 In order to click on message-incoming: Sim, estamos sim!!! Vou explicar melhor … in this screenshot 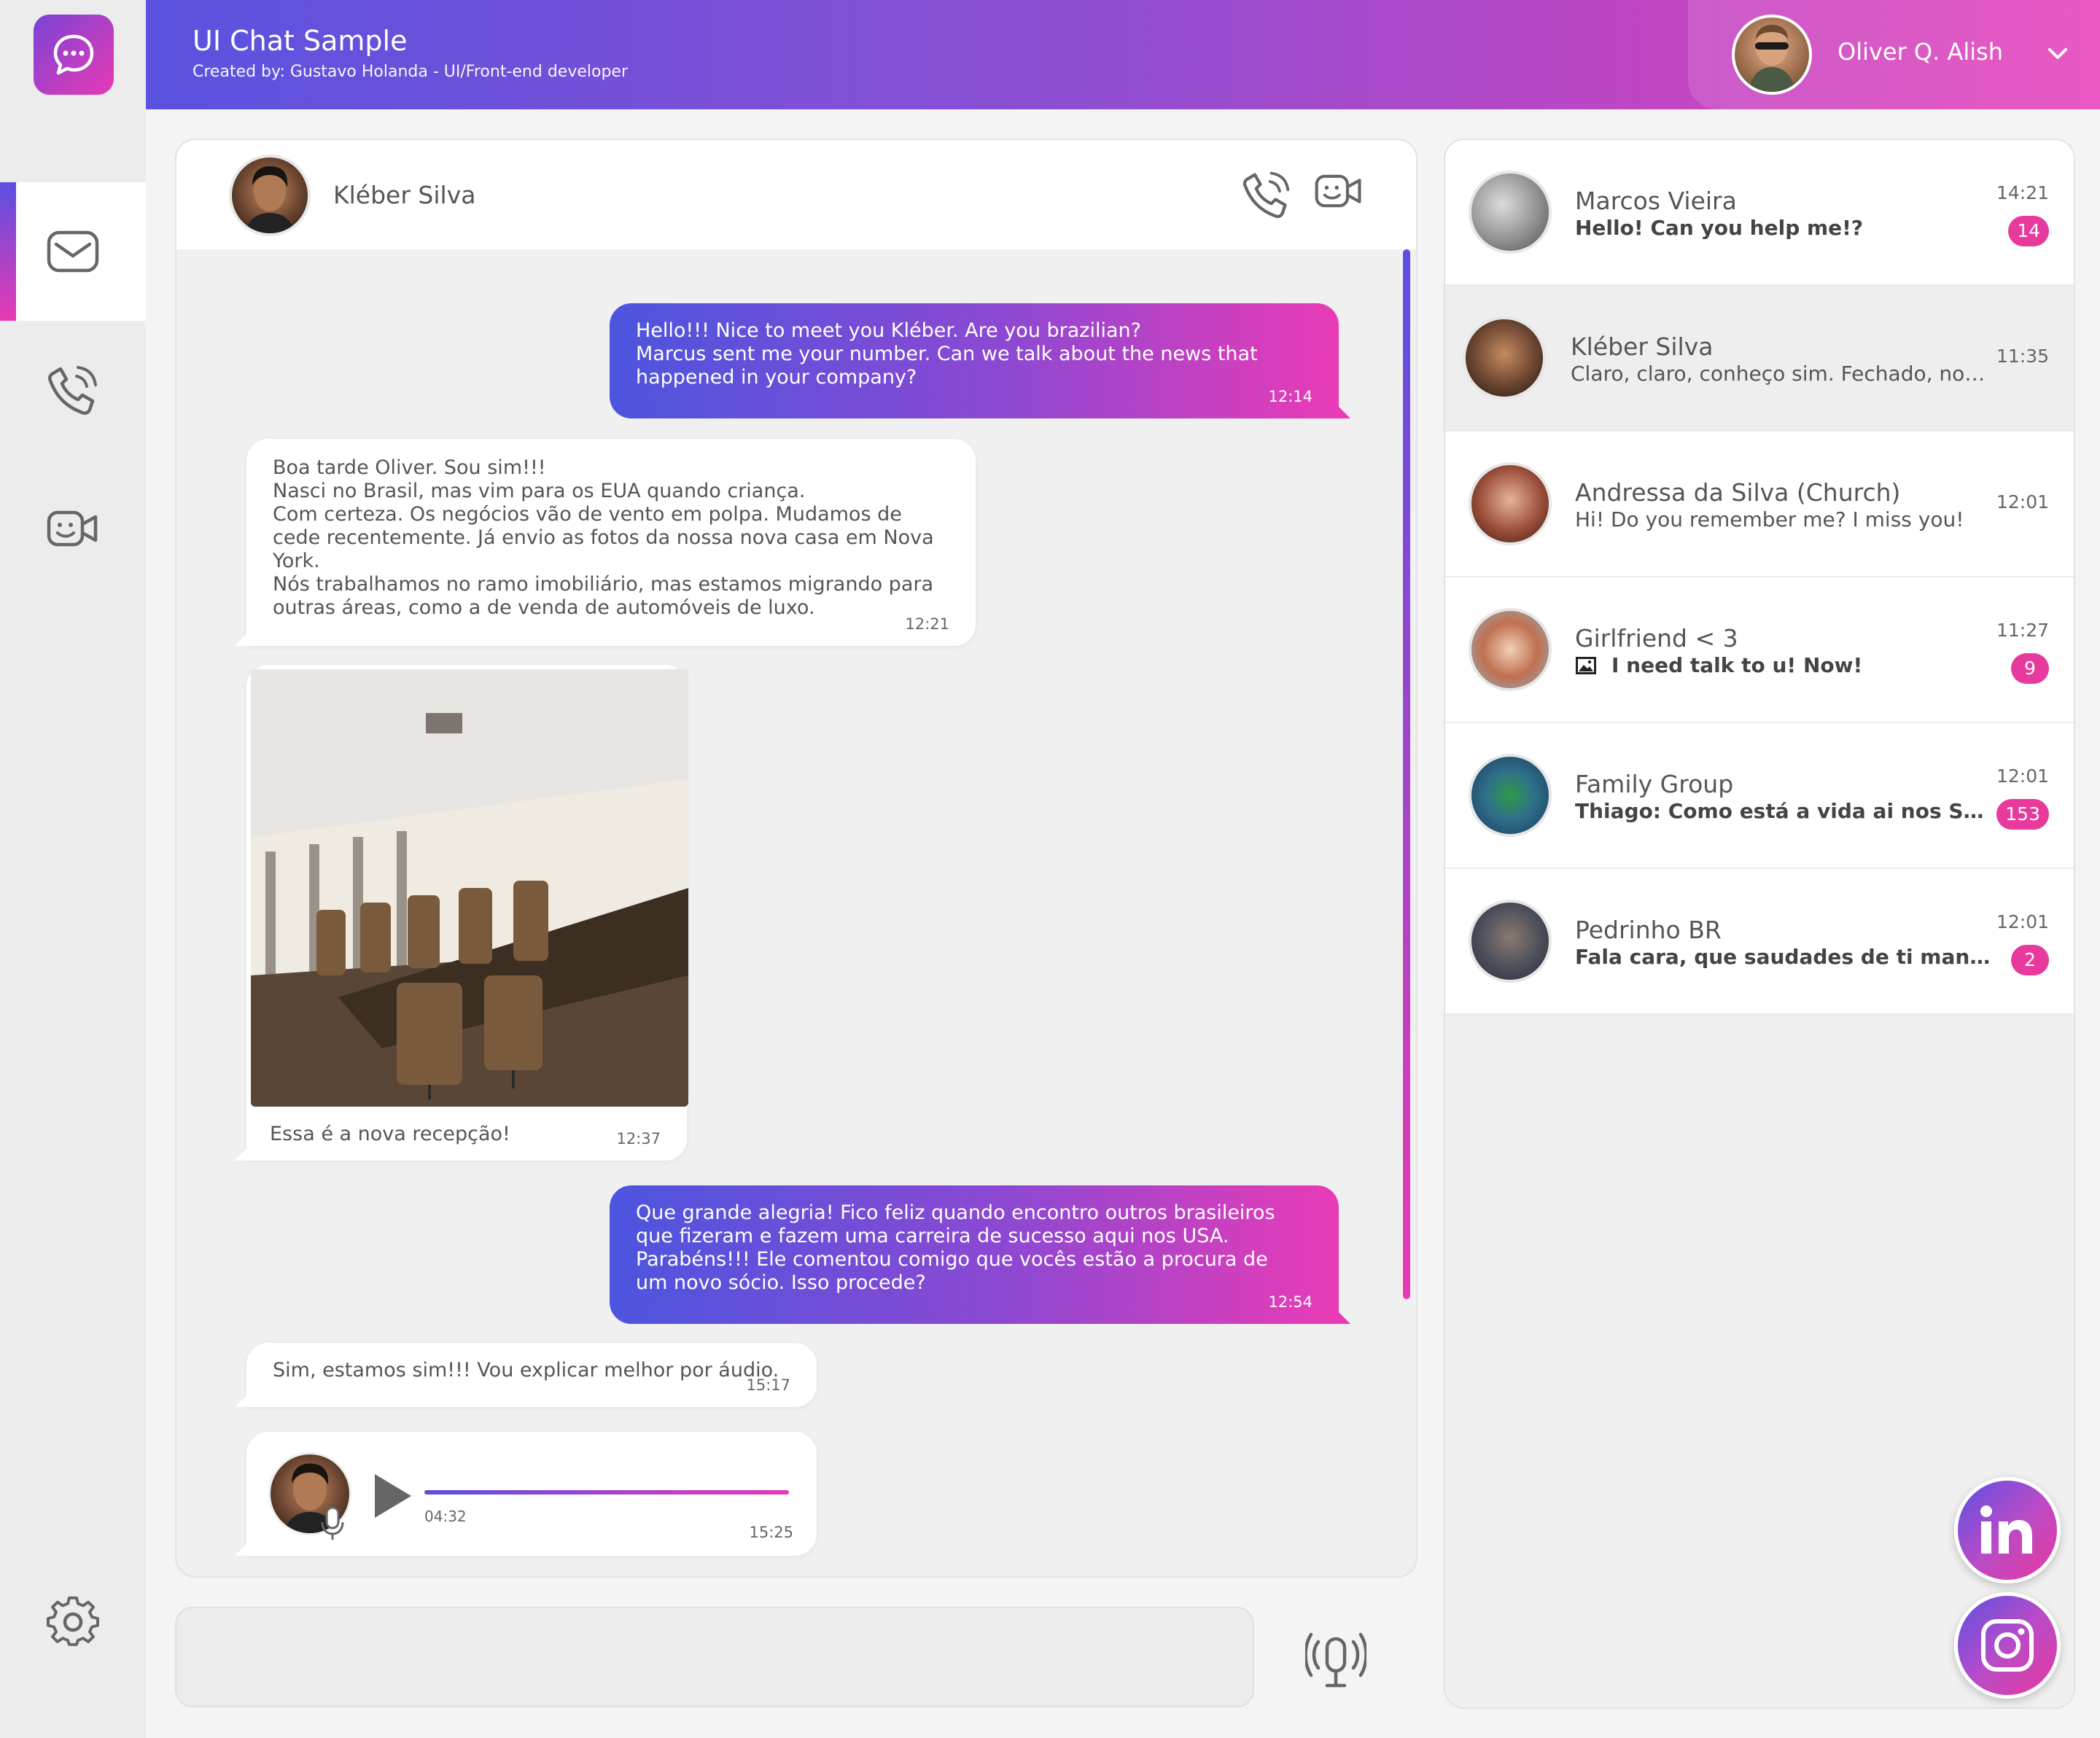, I will do `click(526, 1375)`.